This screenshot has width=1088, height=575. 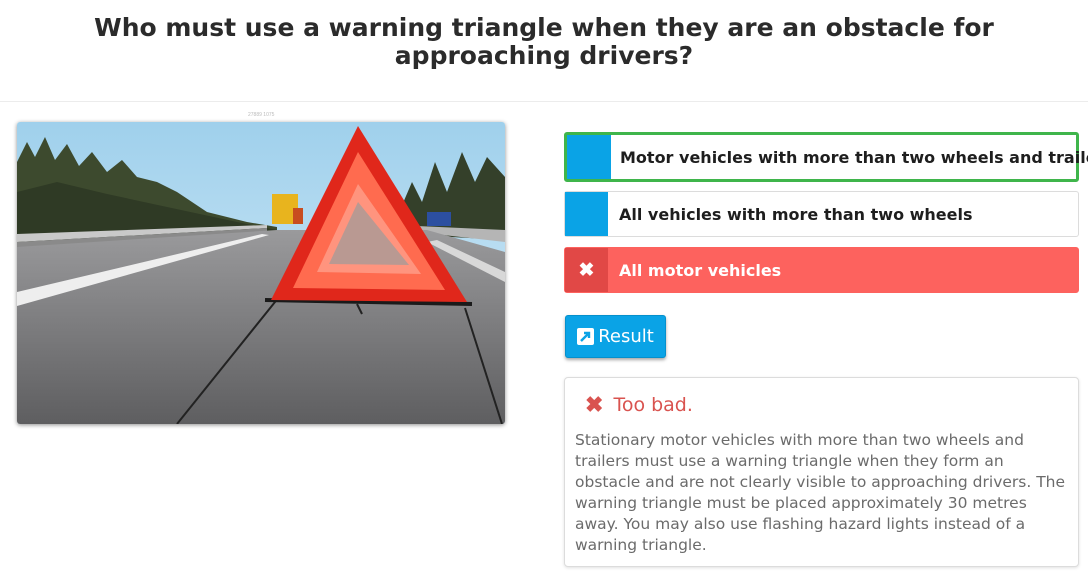 I want to click on close-x-icon: ✖, so click(x=594, y=404).